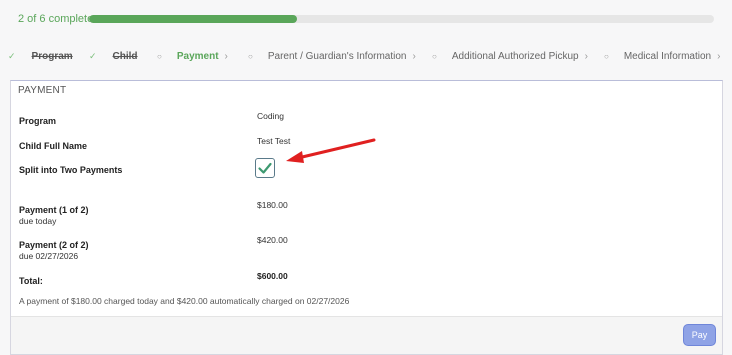  I want to click on progress-track, so click(401, 19).